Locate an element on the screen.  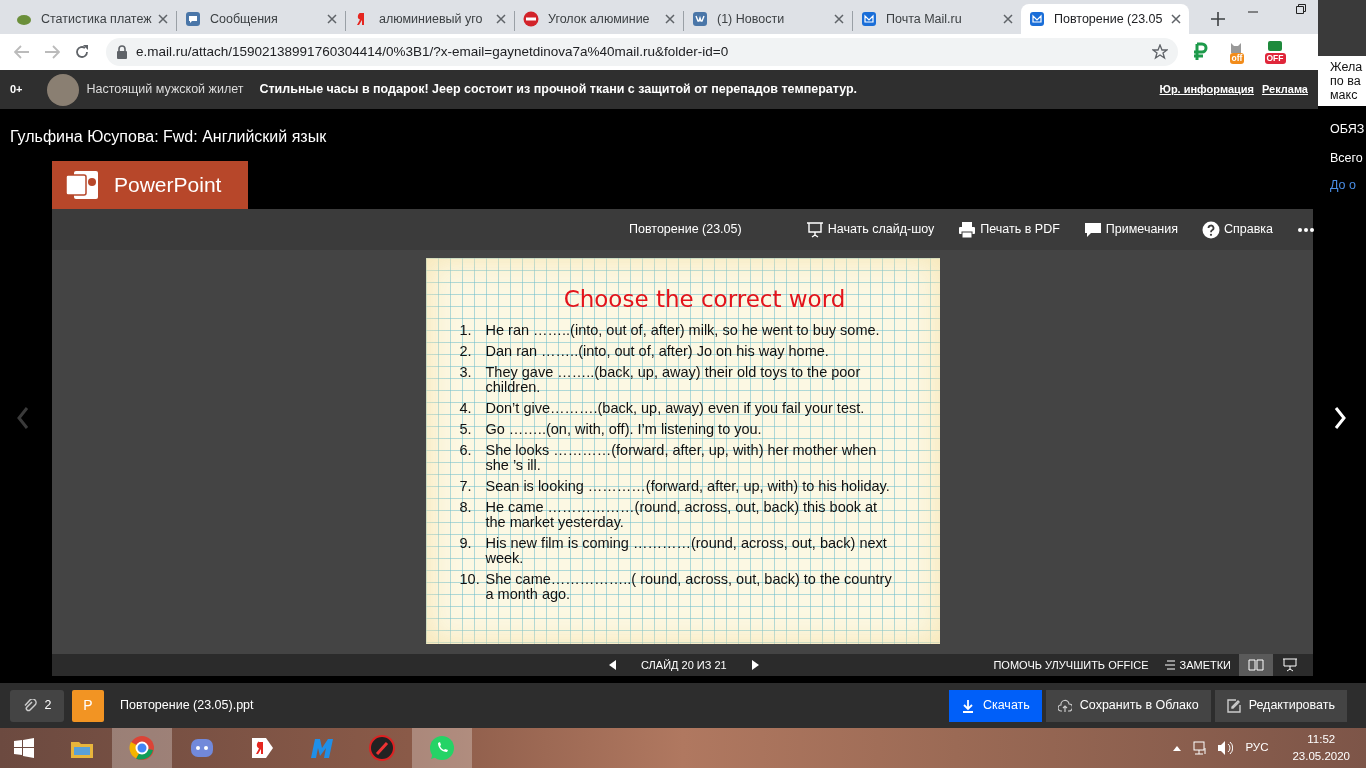
app-name: PowerPoint is located at coordinates (168, 185).